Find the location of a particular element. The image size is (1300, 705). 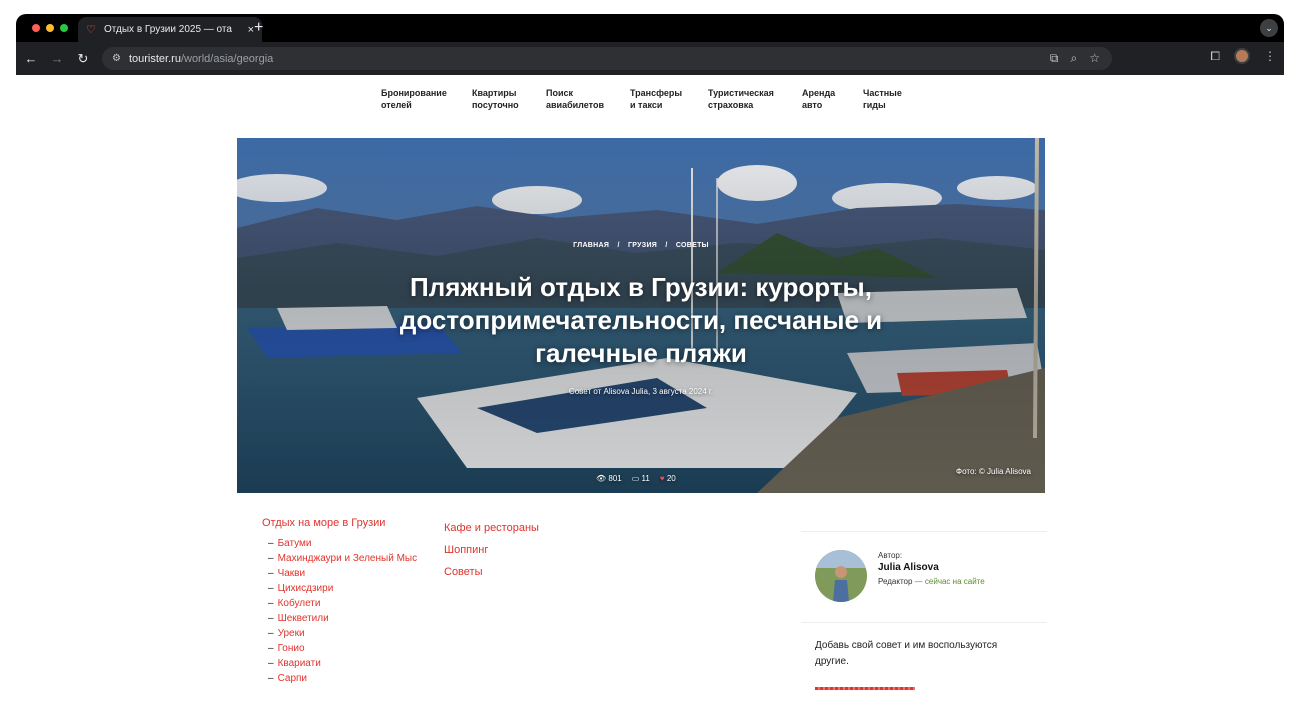

other-links: Кафе и рестораны Шоппинг Советы is located at coordinates (491, 550).